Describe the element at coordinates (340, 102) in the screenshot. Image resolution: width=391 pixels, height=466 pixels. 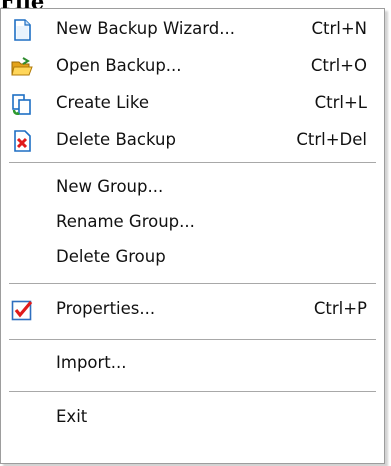
I see `menu-item-shortcut: Ctrl+L` at that location.